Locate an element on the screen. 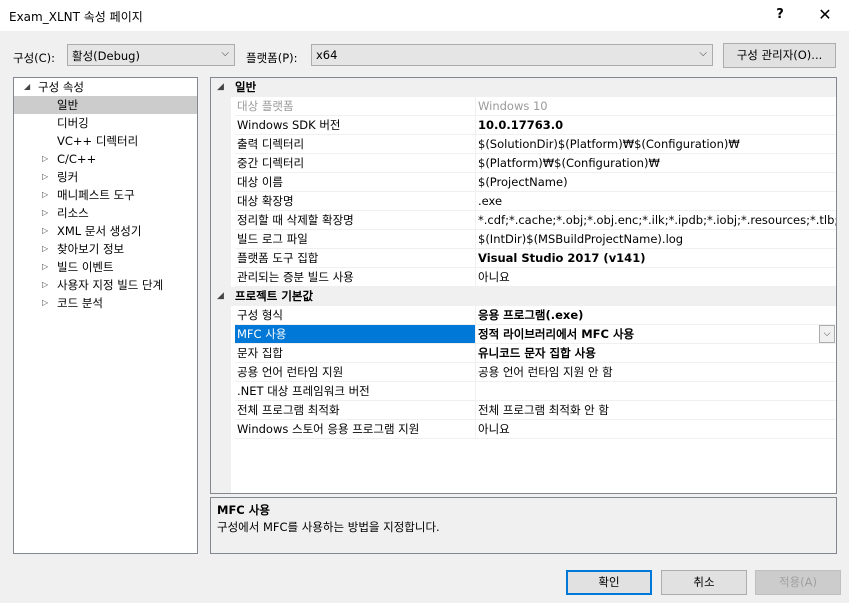 Image resolution: width=849 pixels, height=603 pixels. tree-item: ▷ XML 문서 생성기 is located at coordinates (105, 231).